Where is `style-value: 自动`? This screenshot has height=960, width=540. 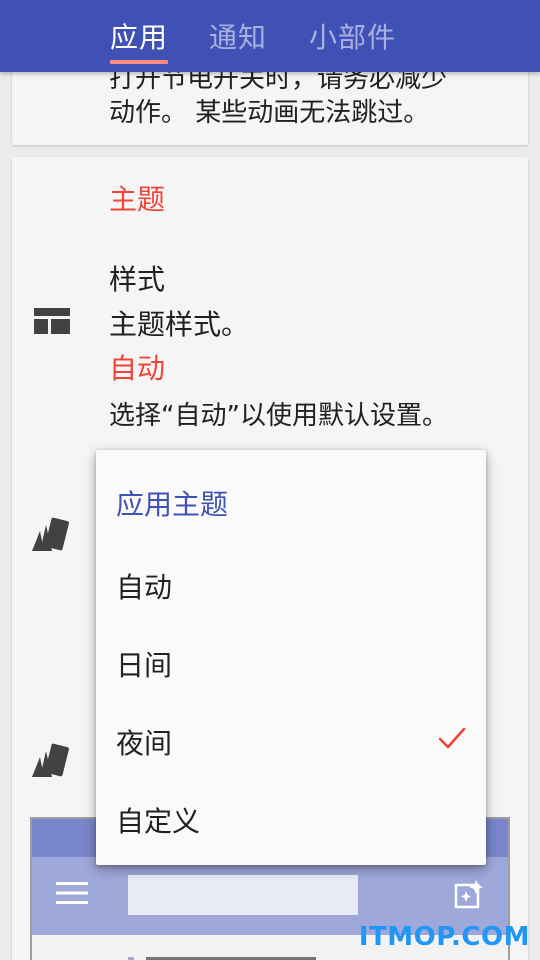
style-value: 自动 is located at coordinates (137, 368).